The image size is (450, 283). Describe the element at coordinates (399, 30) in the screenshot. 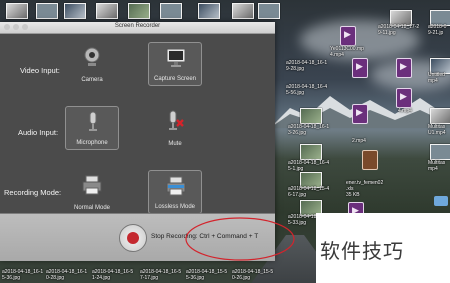

I see `desktop-file-label: a2018-04-18_17-2 9-11.jpg` at that location.